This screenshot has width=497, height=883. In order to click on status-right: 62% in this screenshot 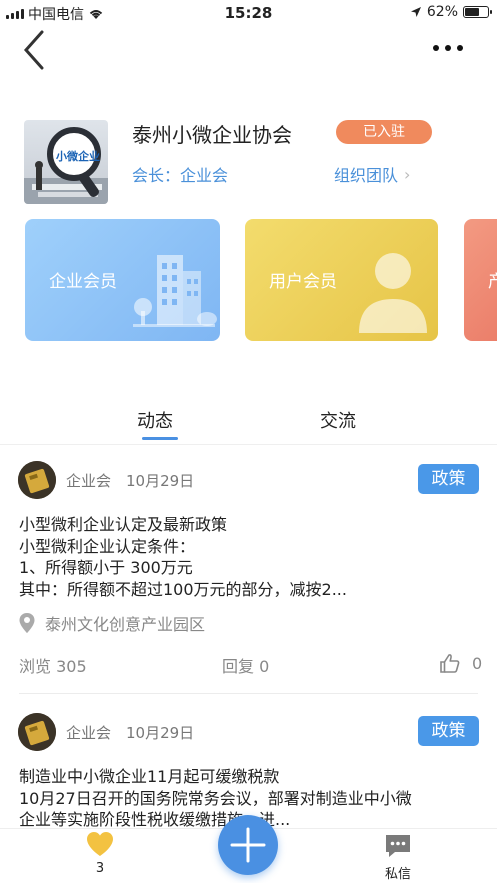, I will do `click(451, 12)`.